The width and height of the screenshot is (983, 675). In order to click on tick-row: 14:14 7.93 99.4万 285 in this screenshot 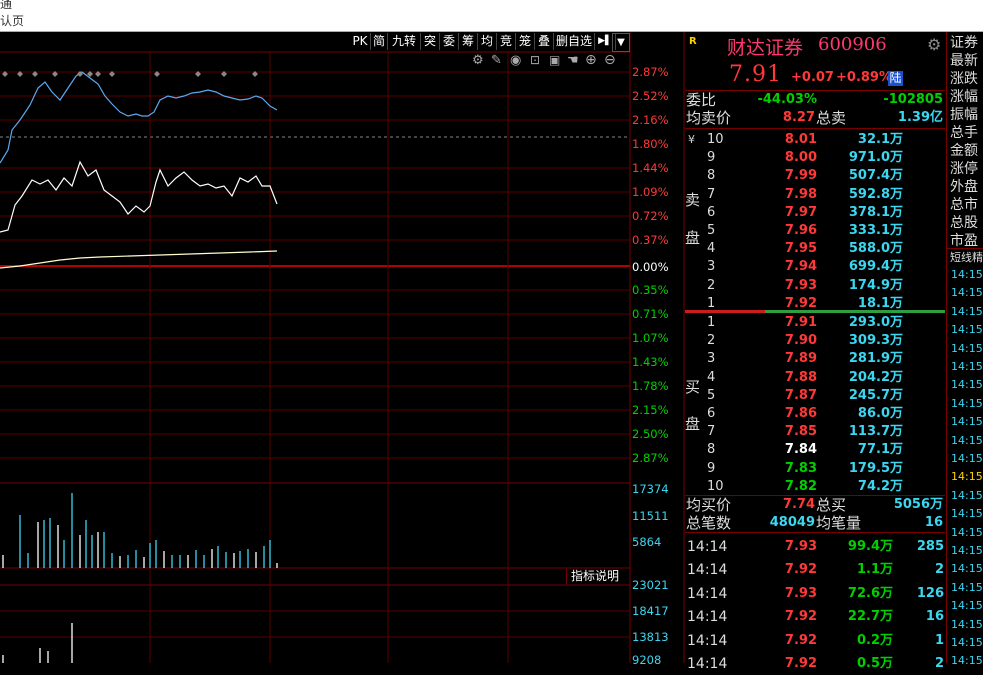, I will do `click(815, 547)`.